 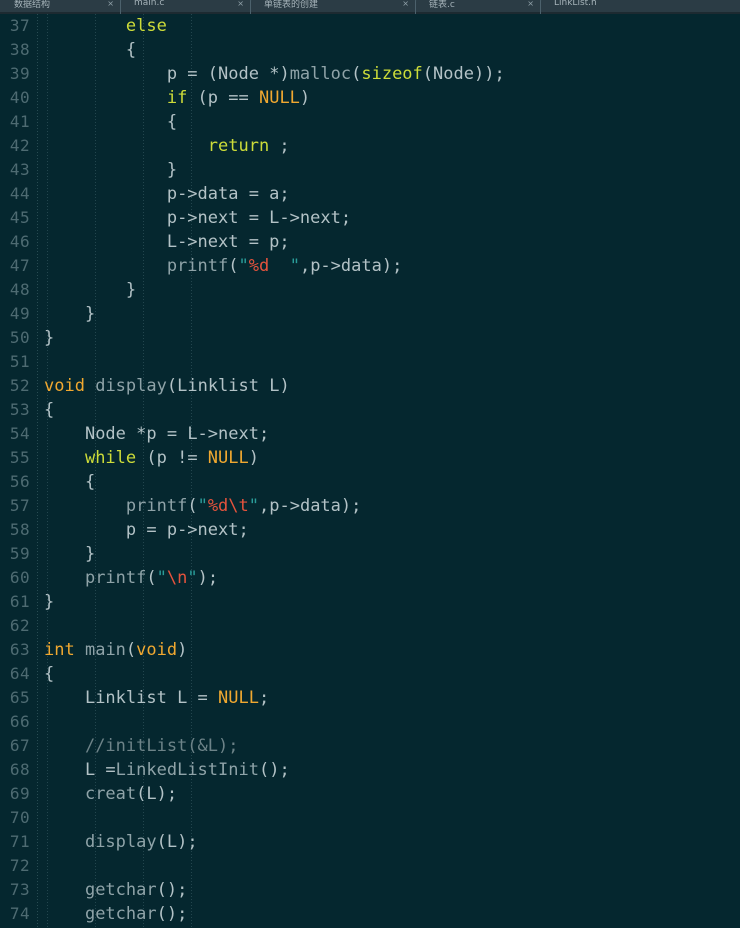 What do you see at coordinates (253, 458) in the screenshot?
I see `token-id: )` at bounding box center [253, 458].